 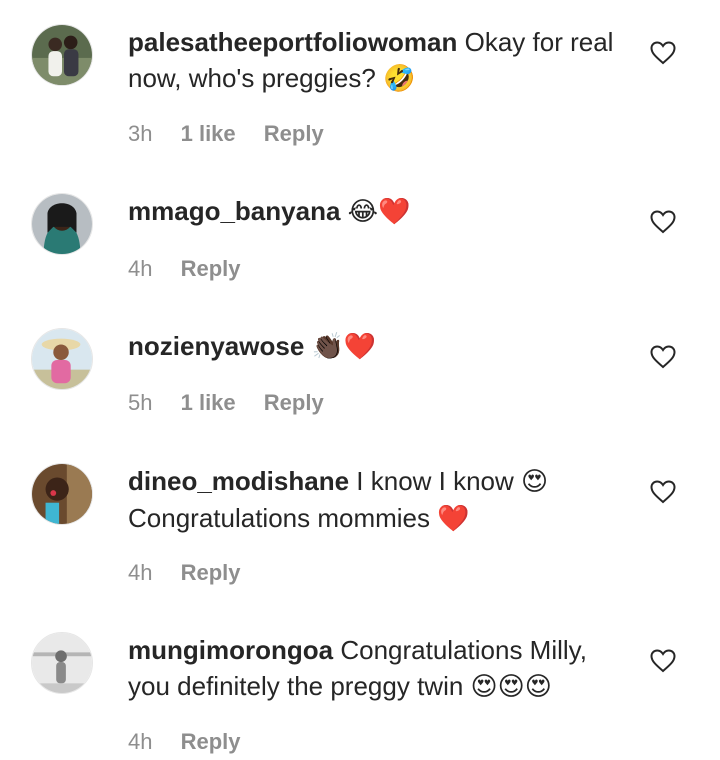 I want to click on comment-username: mungimorongoa, so click(x=230, y=650).